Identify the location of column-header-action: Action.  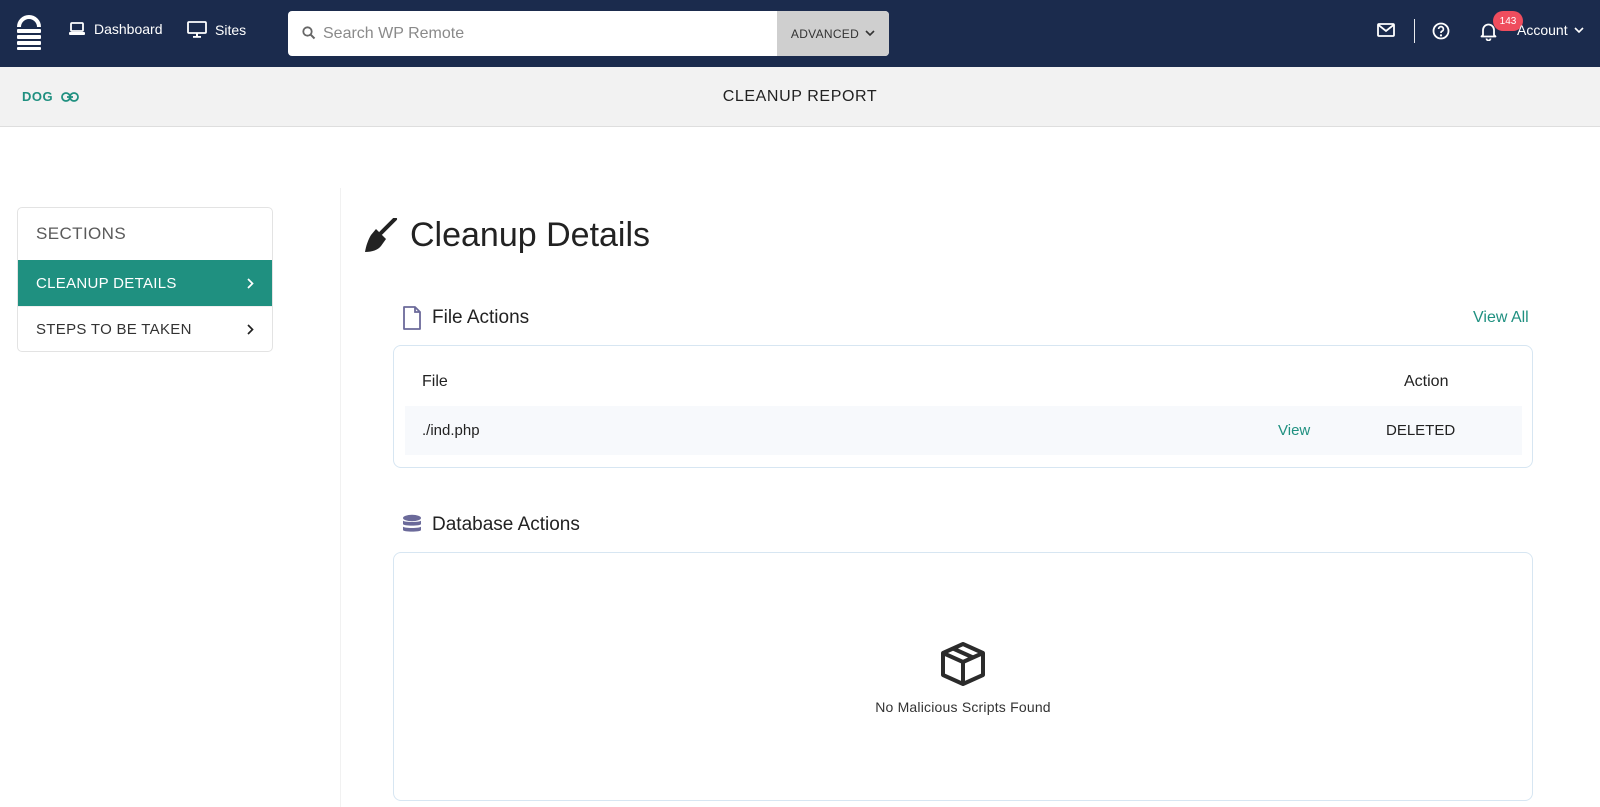
(1426, 381).